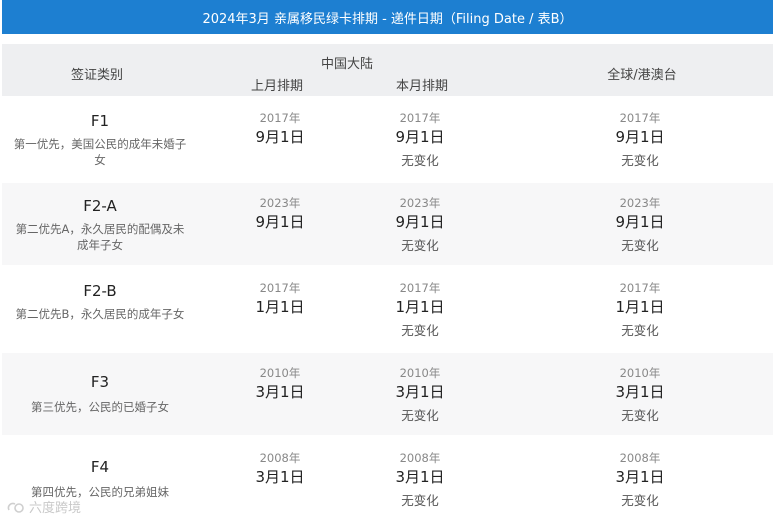  I want to click on category-name: F4, so click(100, 467).